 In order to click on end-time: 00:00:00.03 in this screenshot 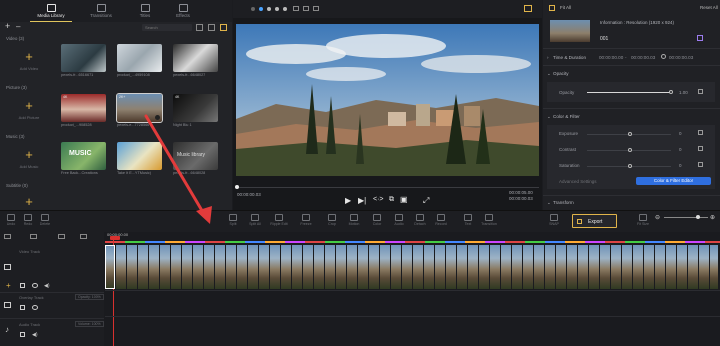, I will do `click(521, 198)`.